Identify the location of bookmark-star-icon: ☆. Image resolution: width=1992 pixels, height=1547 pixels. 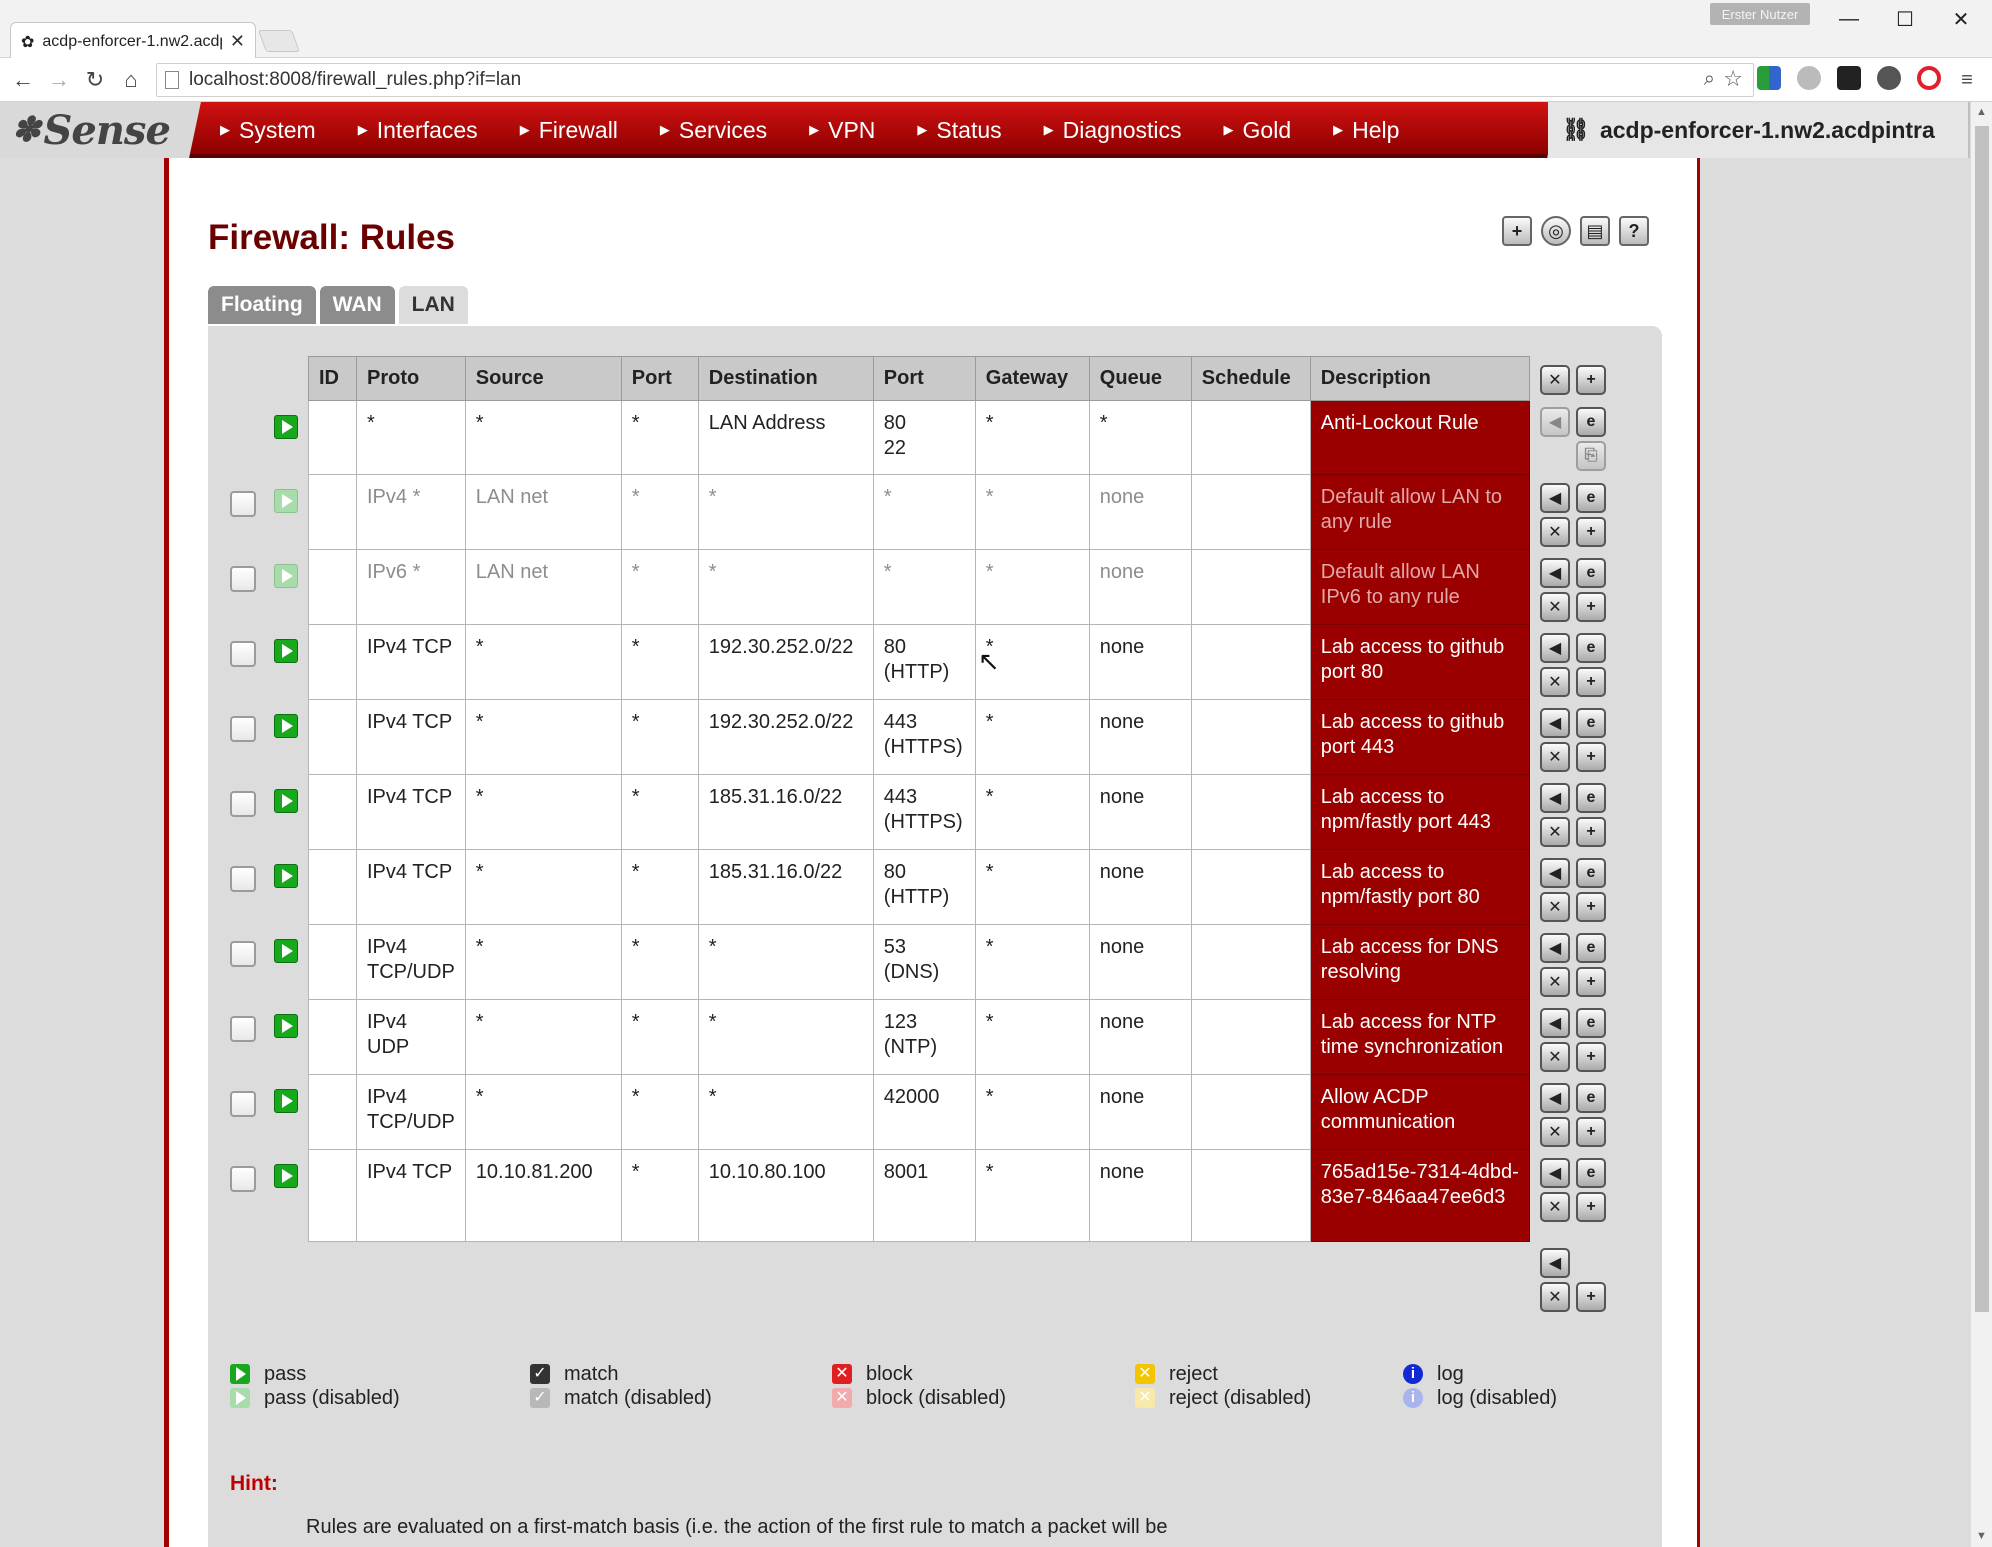
(1733, 79).